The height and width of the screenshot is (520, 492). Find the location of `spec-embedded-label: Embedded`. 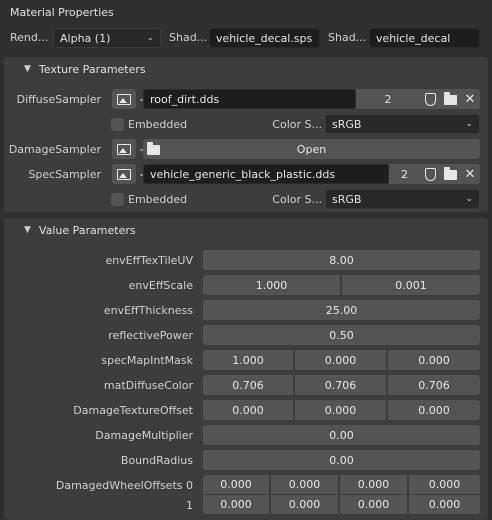

spec-embedded-label: Embedded is located at coordinates (158, 199).